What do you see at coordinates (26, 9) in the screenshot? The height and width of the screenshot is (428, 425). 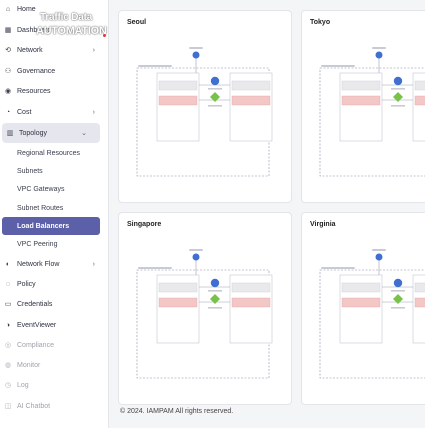 I see `sidebar-item-label: Home` at bounding box center [26, 9].